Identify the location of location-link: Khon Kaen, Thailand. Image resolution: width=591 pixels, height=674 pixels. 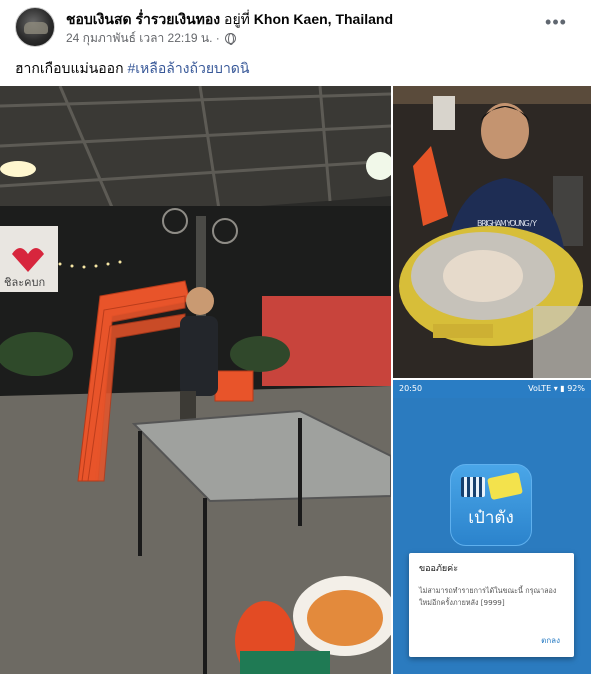
(323, 19).